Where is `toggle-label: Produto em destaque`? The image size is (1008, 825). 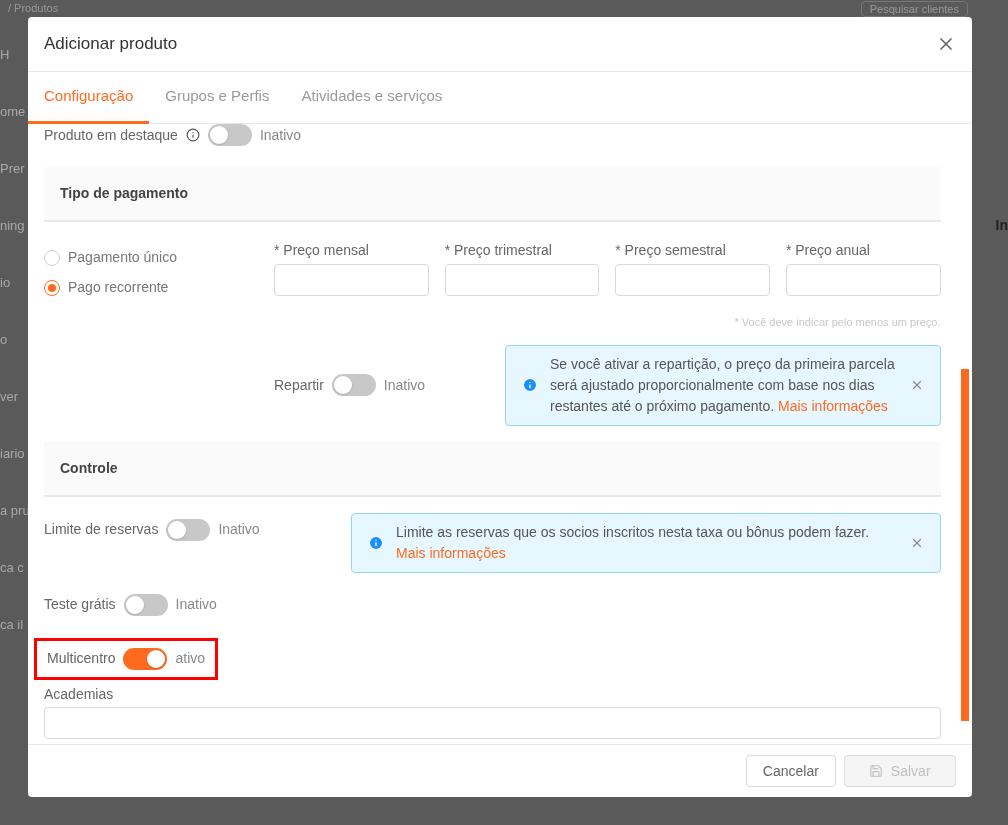
toggle-label: Produto em destaque is located at coordinates (111, 135).